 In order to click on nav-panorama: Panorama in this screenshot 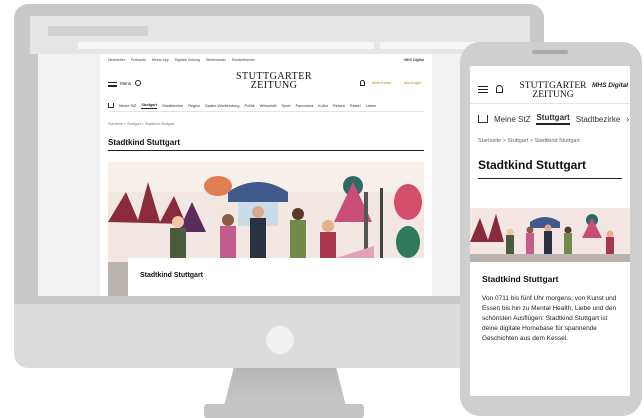, I will do `click(305, 106)`.